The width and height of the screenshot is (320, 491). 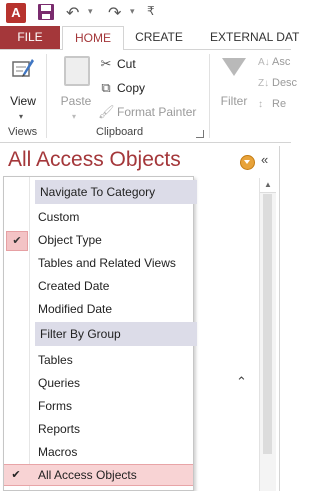 I want to click on filter-label: Filter, so click(x=234, y=101).